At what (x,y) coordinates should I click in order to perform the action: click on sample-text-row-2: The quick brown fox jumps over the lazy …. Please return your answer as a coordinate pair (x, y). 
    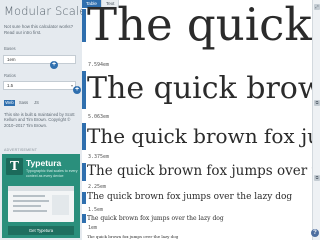
    Looking at the image, I should click on (199, 88).